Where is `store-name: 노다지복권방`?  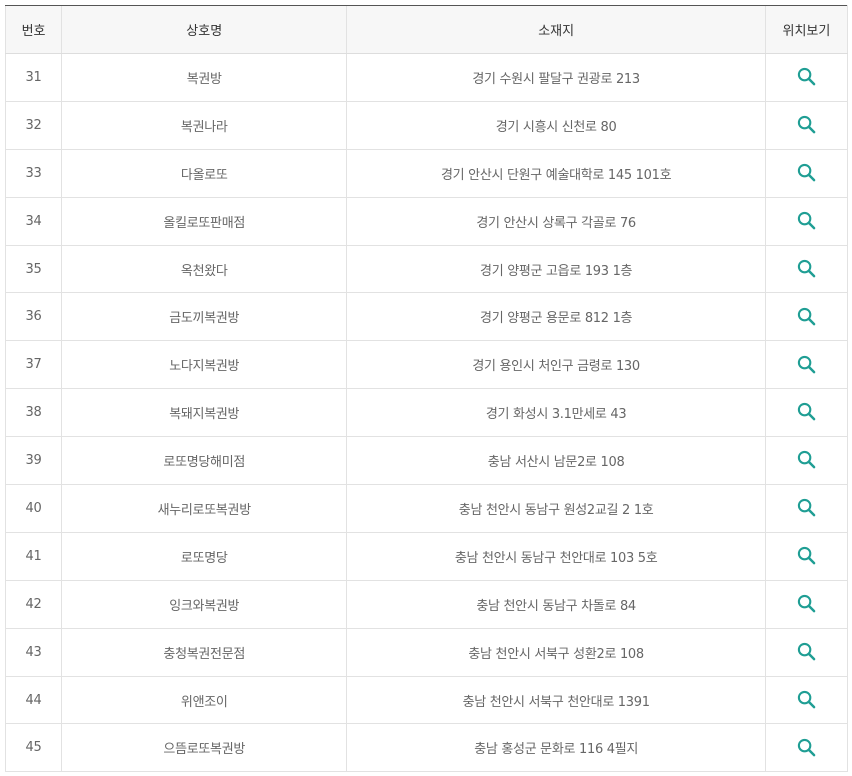
store-name: 노다지복권방 is located at coordinates (204, 365).